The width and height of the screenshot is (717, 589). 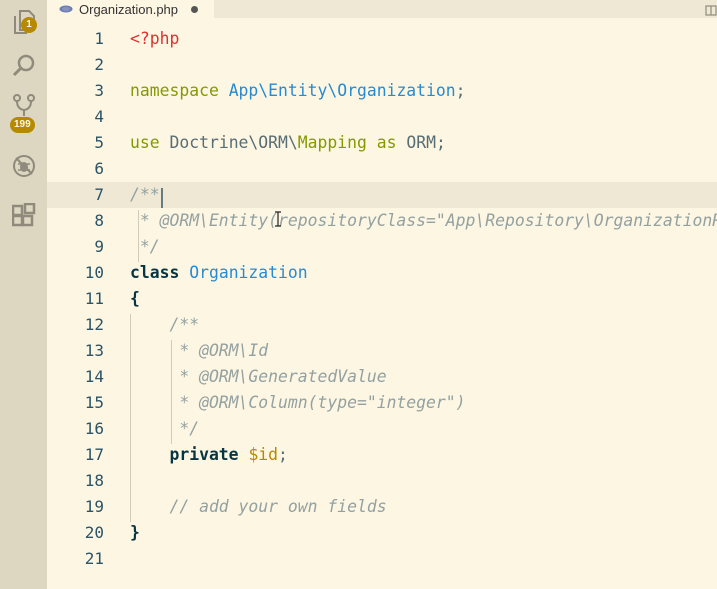 I want to click on code-line: 11 {, so click(x=382, y=299).